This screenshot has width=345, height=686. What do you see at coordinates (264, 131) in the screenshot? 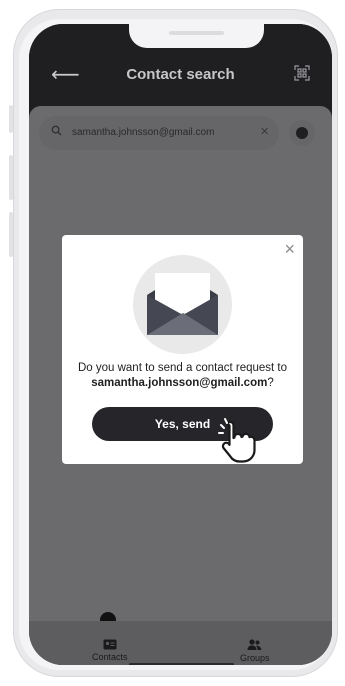
I see `clear-icon: ×` at bounding box center [264, 131].